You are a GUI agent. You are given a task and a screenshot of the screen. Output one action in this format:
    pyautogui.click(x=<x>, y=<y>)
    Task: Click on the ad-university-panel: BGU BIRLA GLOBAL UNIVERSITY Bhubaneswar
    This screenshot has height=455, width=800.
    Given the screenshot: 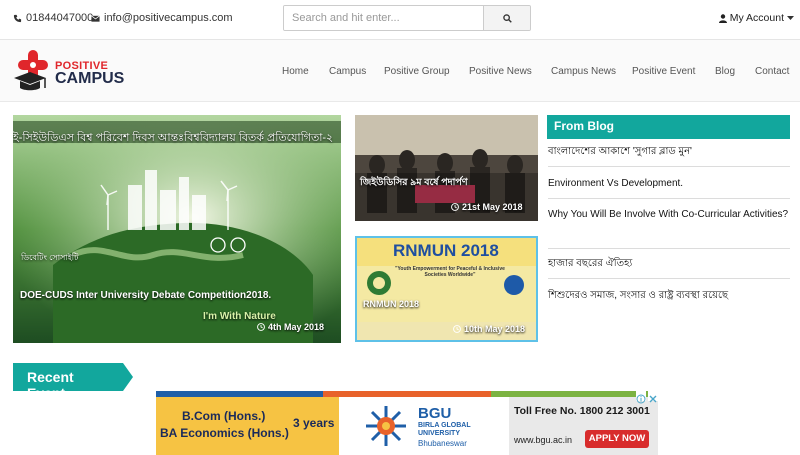 What is the action you would take?
    pyautogui.click(x=424, y=426)
    